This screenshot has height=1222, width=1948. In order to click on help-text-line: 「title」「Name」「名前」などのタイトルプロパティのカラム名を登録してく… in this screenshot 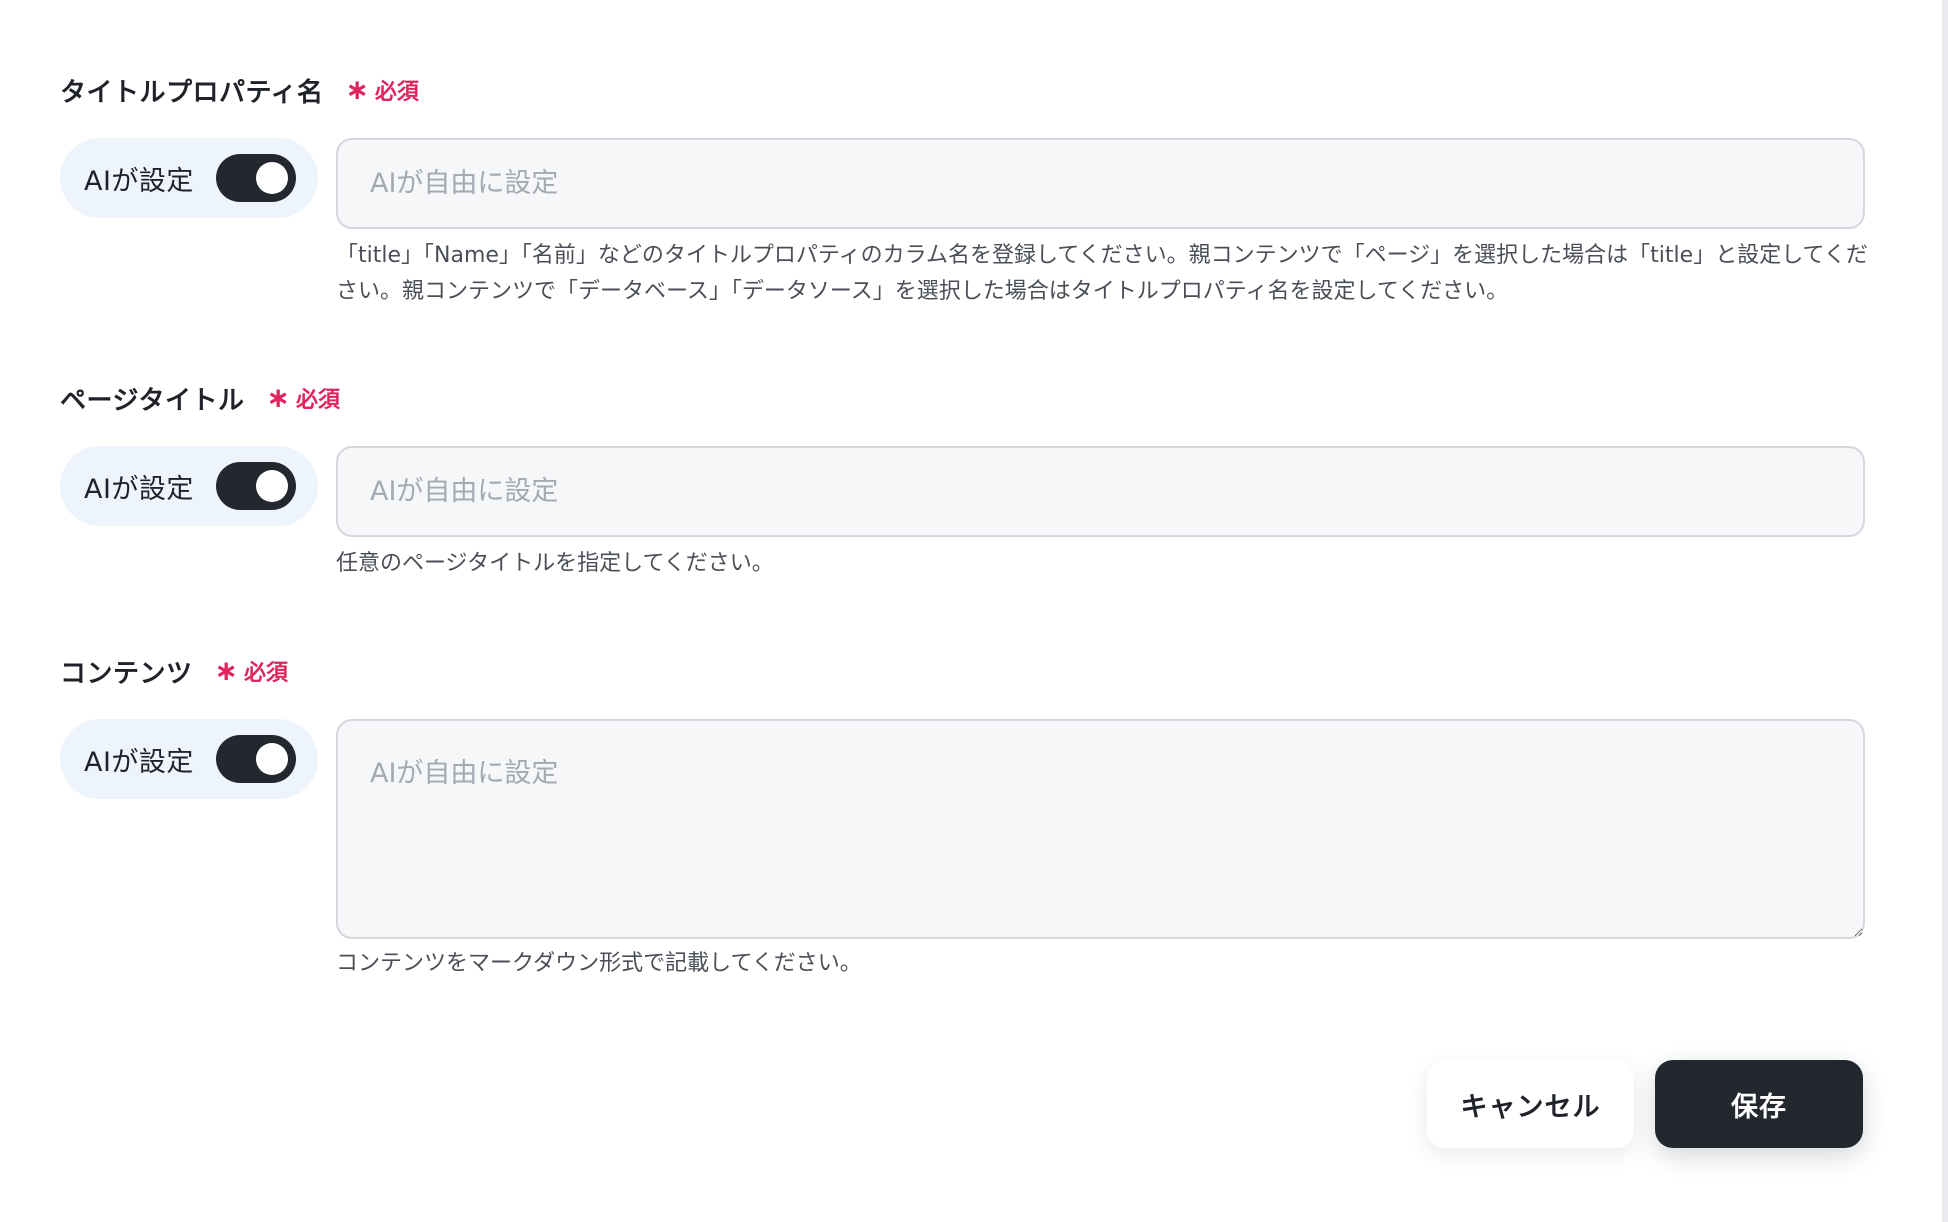, I will do `click(1102, 255)`.